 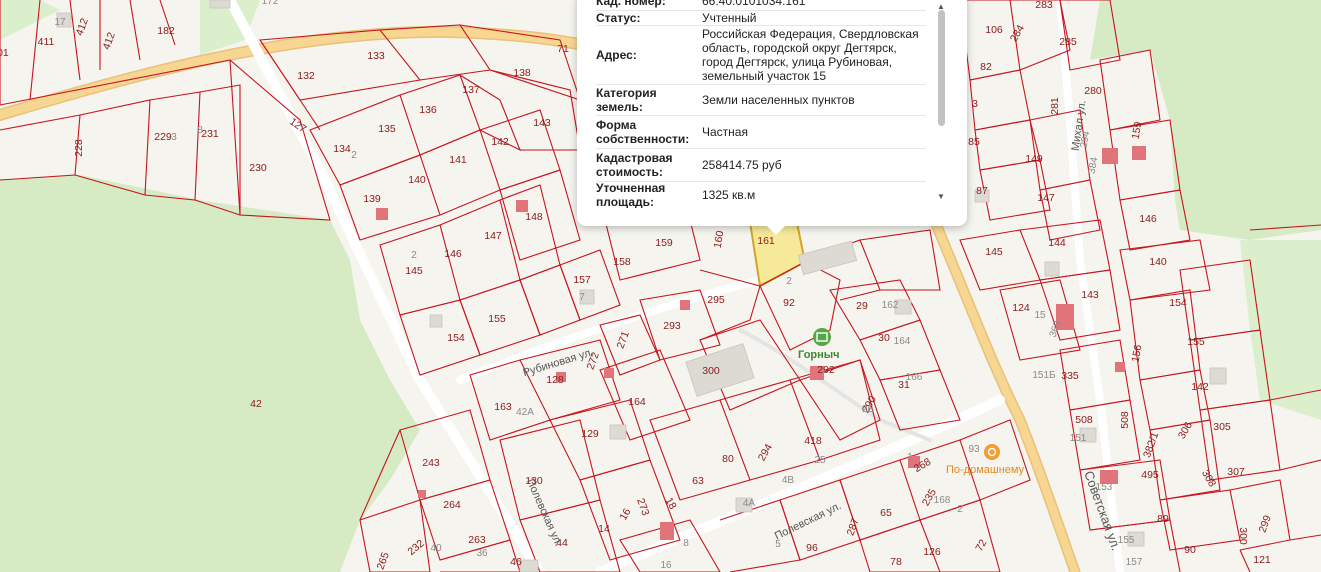 What do you see at coordinates (563, 49) in the screenshot?
I see `plot-number: 71` at bounding box center [563, 49].